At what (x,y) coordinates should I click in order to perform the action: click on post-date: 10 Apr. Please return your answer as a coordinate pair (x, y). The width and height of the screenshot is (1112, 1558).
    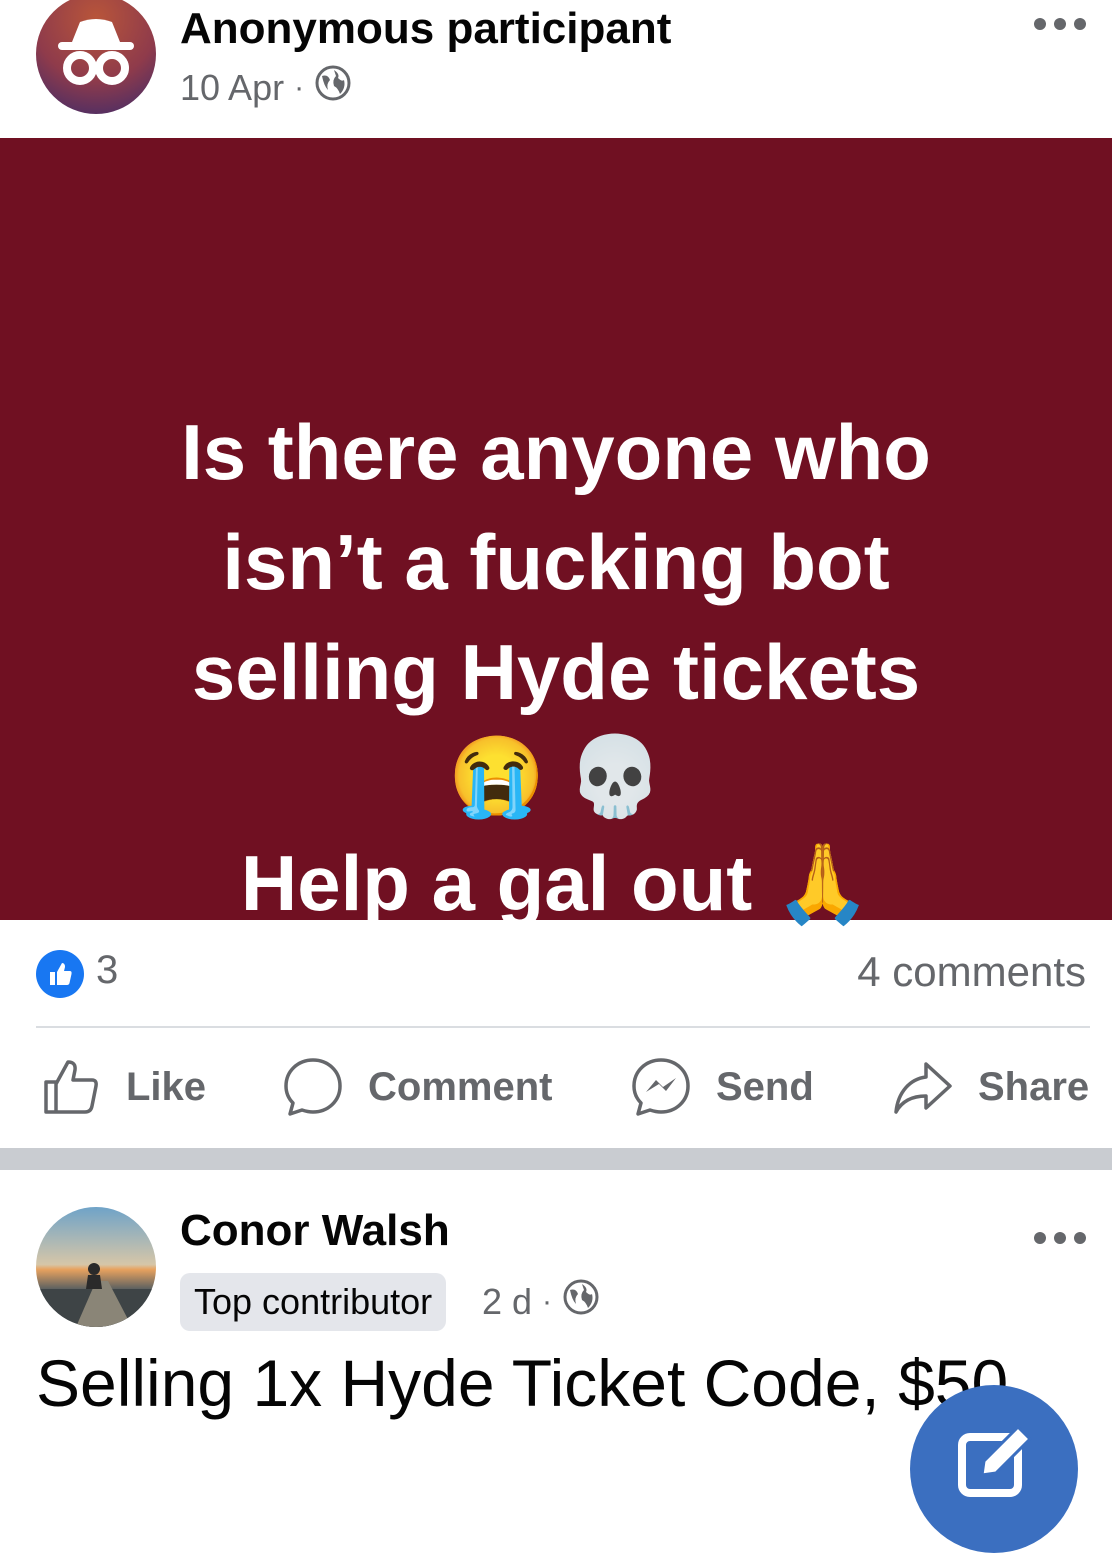
    Looking at the image, I should click on (232, 88).